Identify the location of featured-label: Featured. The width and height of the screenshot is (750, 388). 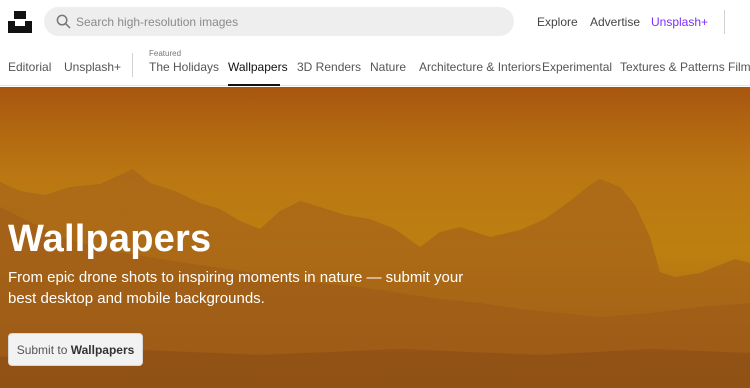
(165, 53).